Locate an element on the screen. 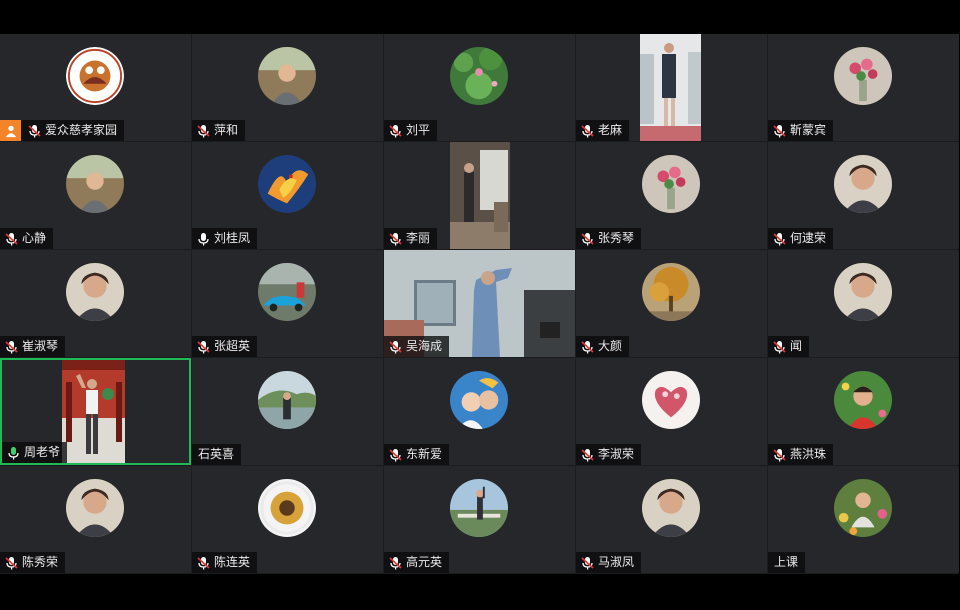 The width and height of the screenshot is (960, 610). participant-name: 萍和 is located at coordinates (226, 130).